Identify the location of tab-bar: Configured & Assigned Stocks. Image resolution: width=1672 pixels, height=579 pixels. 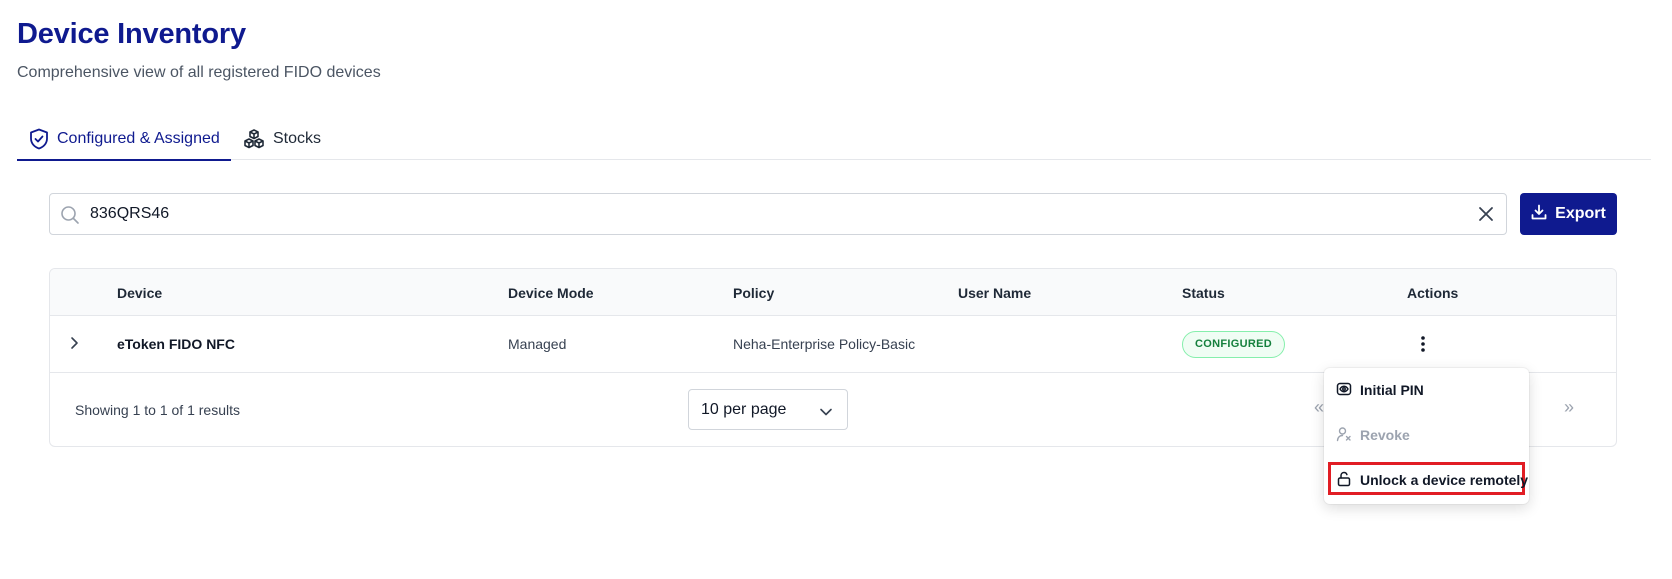
(834, 139).